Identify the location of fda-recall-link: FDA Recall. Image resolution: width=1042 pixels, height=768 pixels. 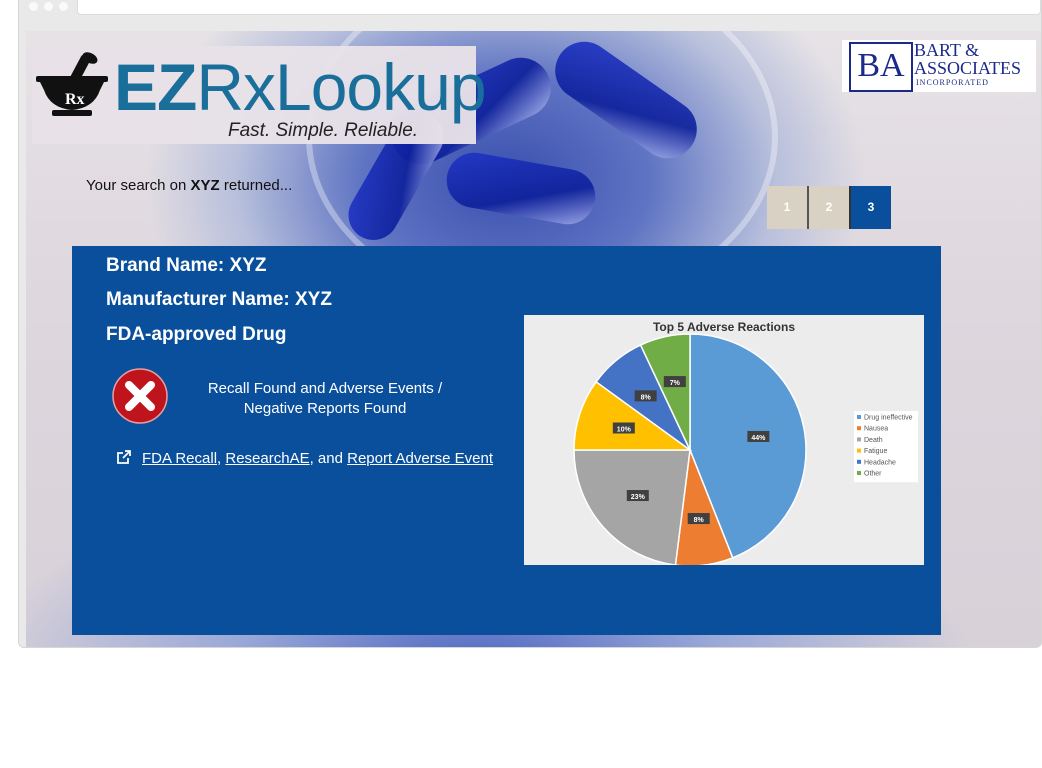
(179, 458).